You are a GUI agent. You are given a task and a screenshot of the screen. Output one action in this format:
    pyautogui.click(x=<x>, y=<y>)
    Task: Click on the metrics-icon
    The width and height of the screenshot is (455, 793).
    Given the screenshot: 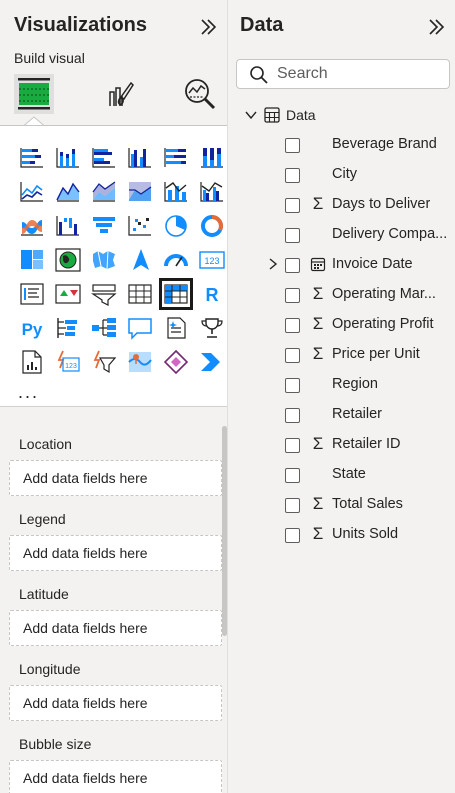 What is the action you would take?
    pyautogui.click(x=210, y=328)
    